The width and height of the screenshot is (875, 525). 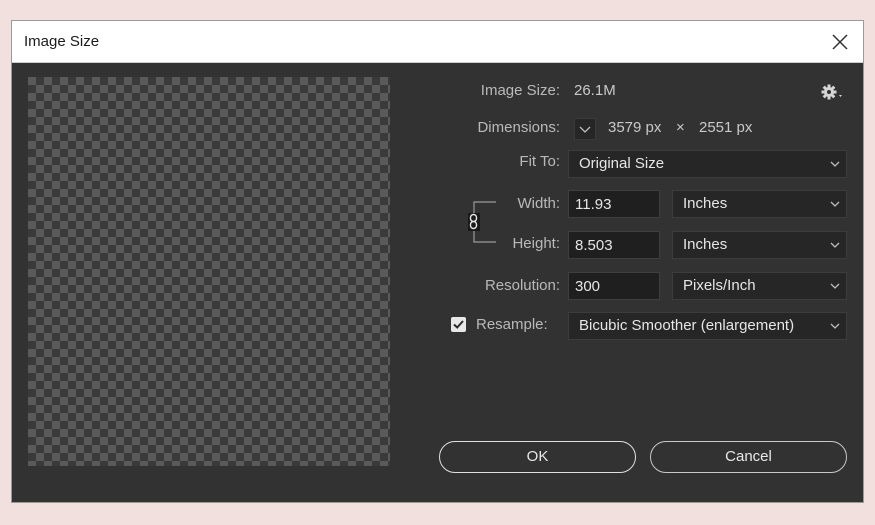 What do you see at coordinates (635, 127) in the screenshot?
I see `dimensions-width-value: 3579 px` at bounding box center [635, 127].